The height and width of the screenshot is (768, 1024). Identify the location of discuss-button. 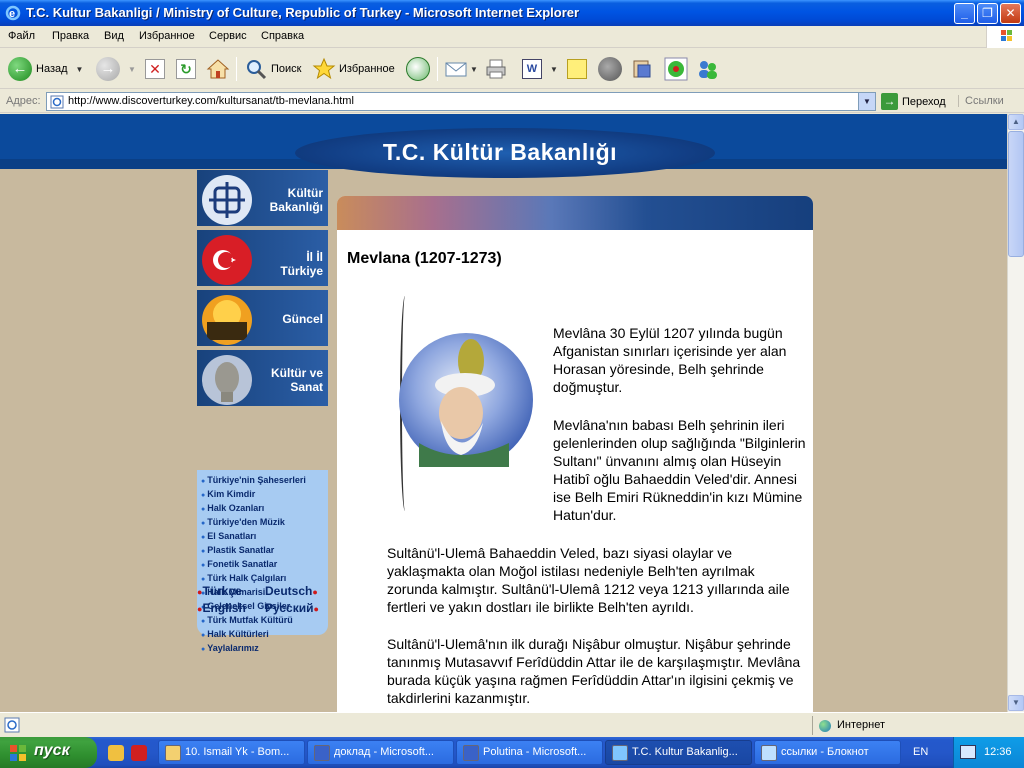
(577, 69).